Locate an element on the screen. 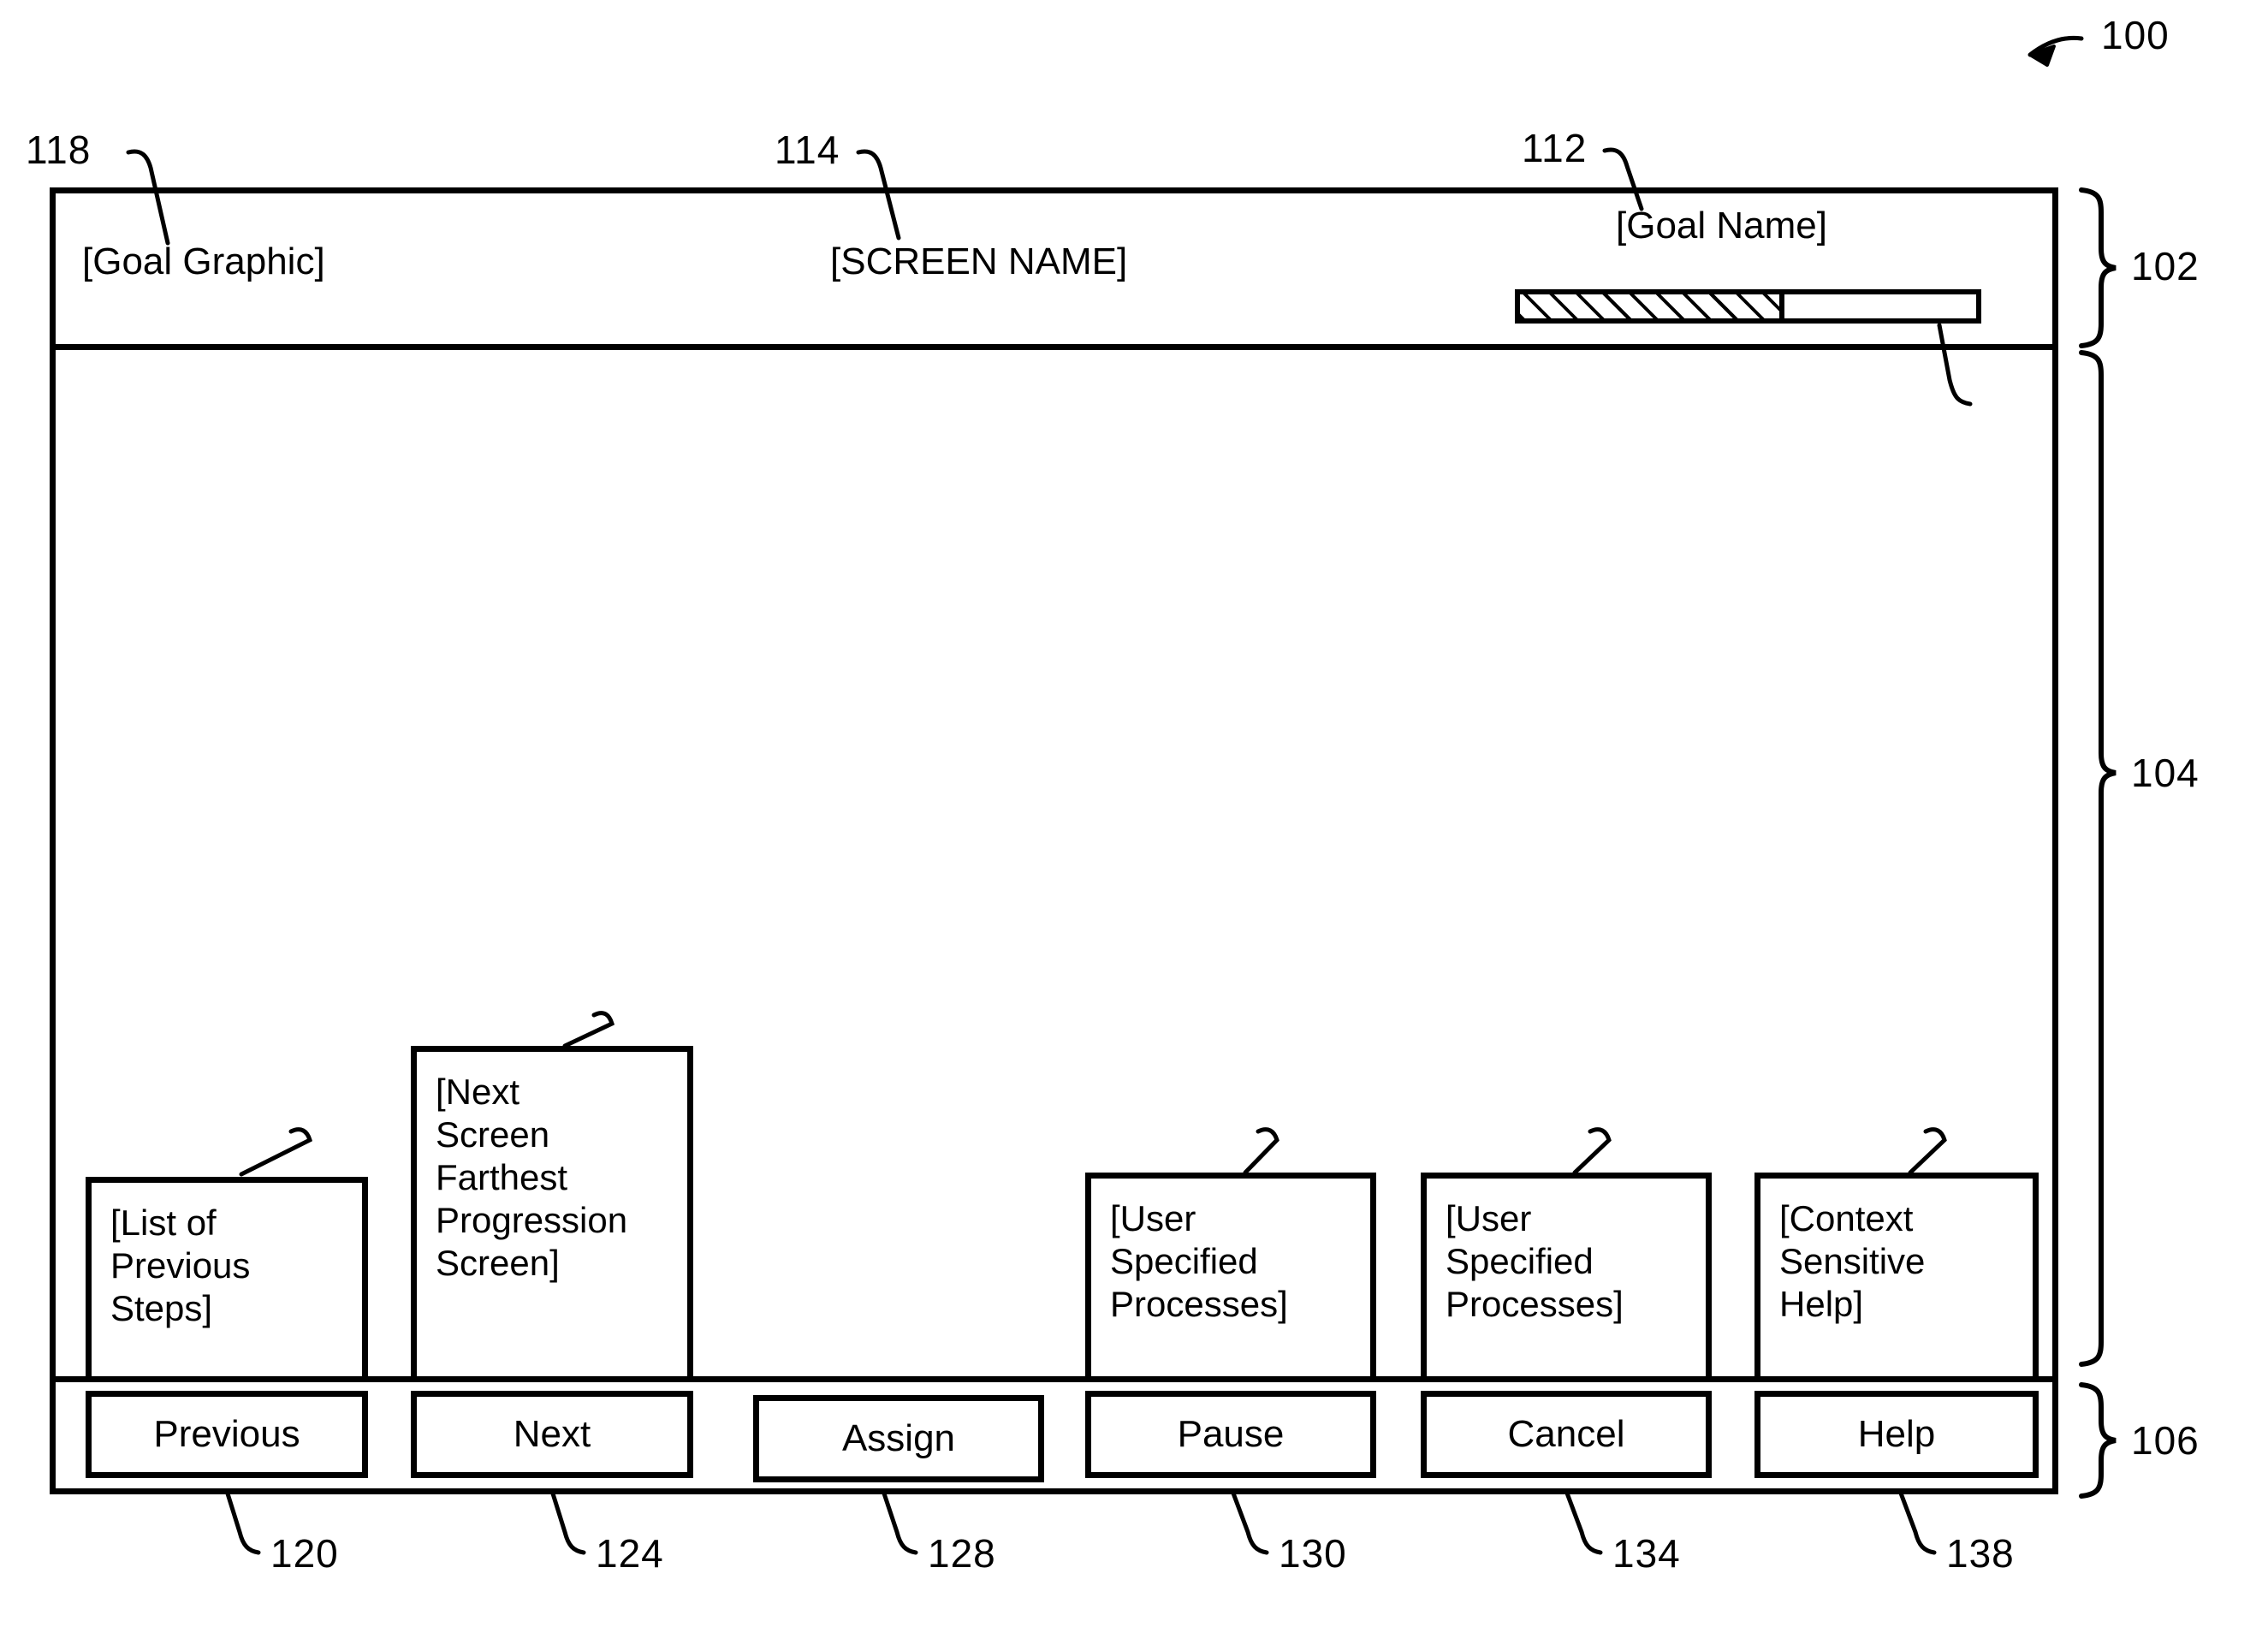  next-button: Next is located at coordinates (552, 1435).